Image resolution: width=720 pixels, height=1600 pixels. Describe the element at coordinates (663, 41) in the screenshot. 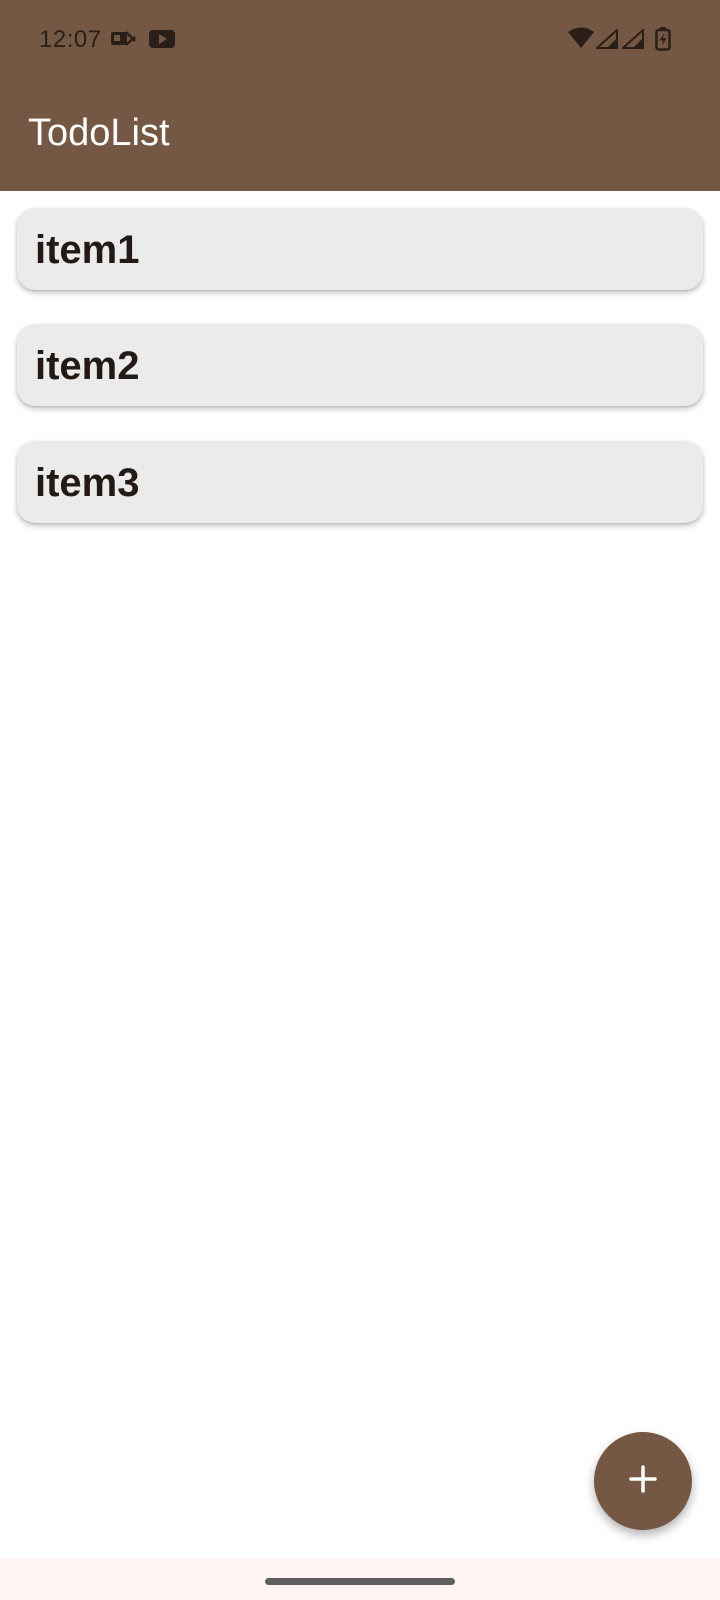

I see `battery-charging-icon` at that location.